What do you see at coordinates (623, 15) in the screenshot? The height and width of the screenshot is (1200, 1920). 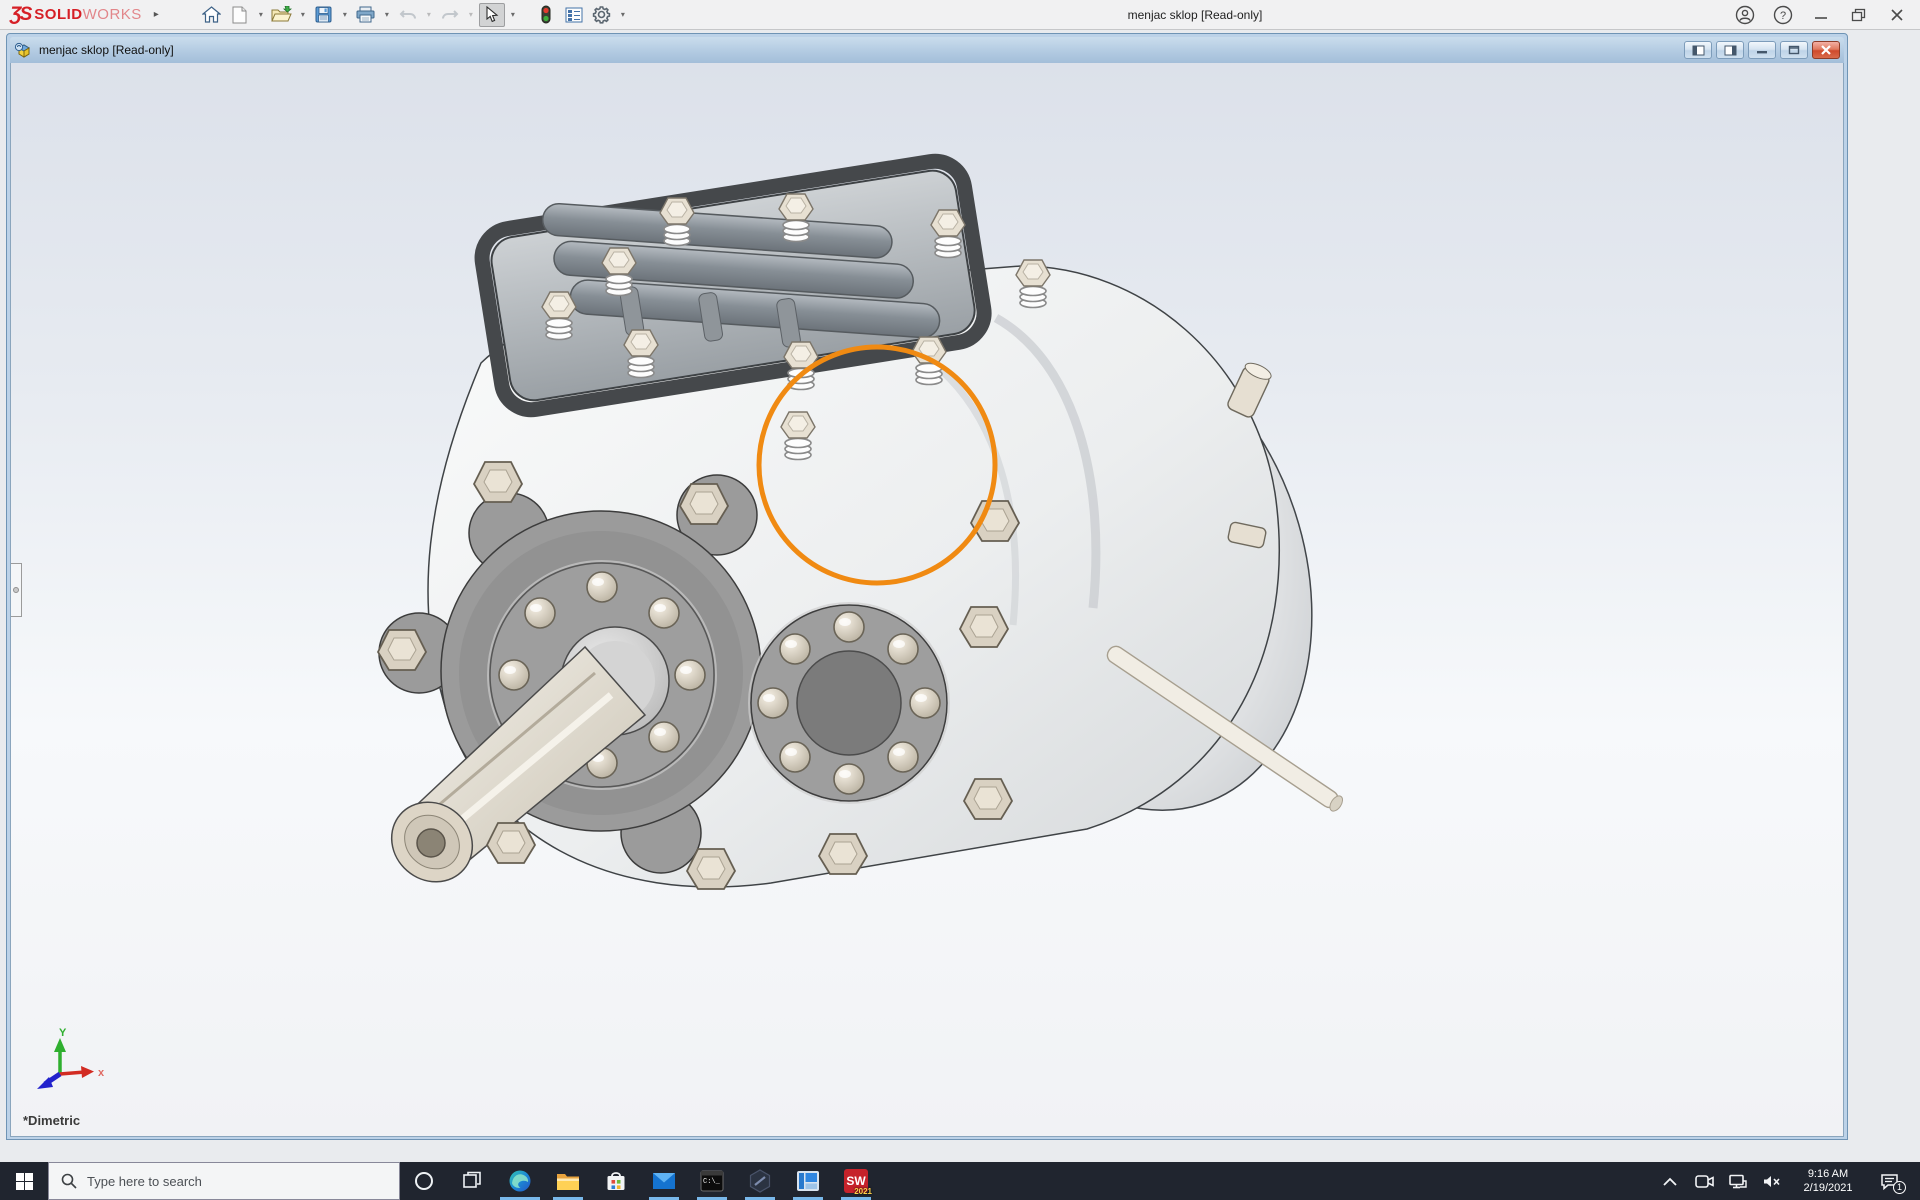 I see `options-dropdown: ▾` at bounding box center [623, 15].